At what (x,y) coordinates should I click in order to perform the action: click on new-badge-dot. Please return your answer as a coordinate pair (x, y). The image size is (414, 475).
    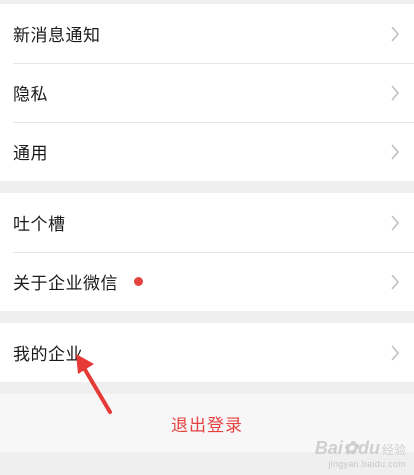
    Looking at the image, I should click on (138, 281).